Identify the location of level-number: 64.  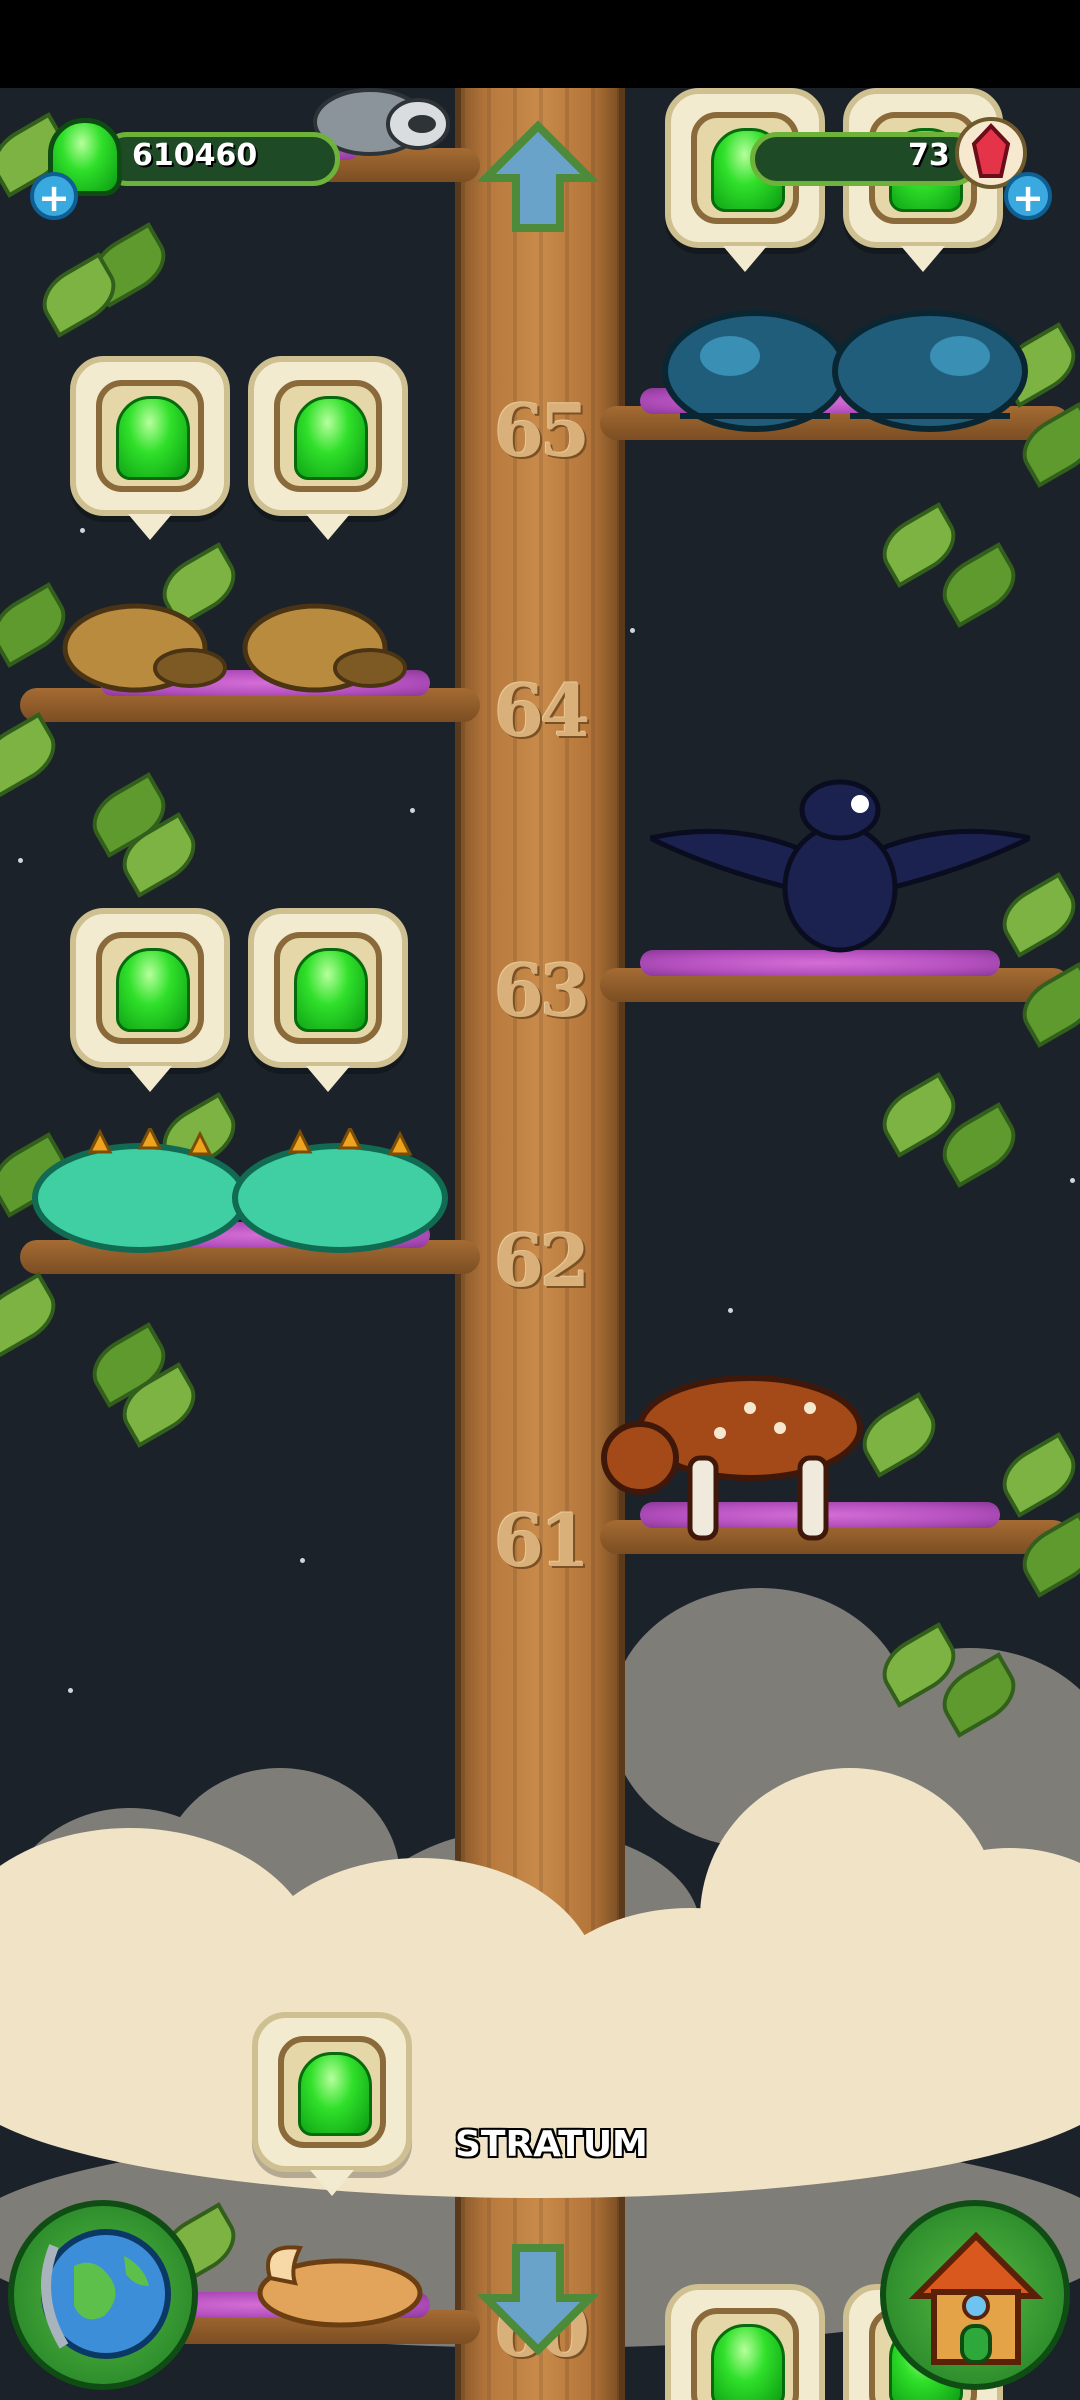
(541, 710).